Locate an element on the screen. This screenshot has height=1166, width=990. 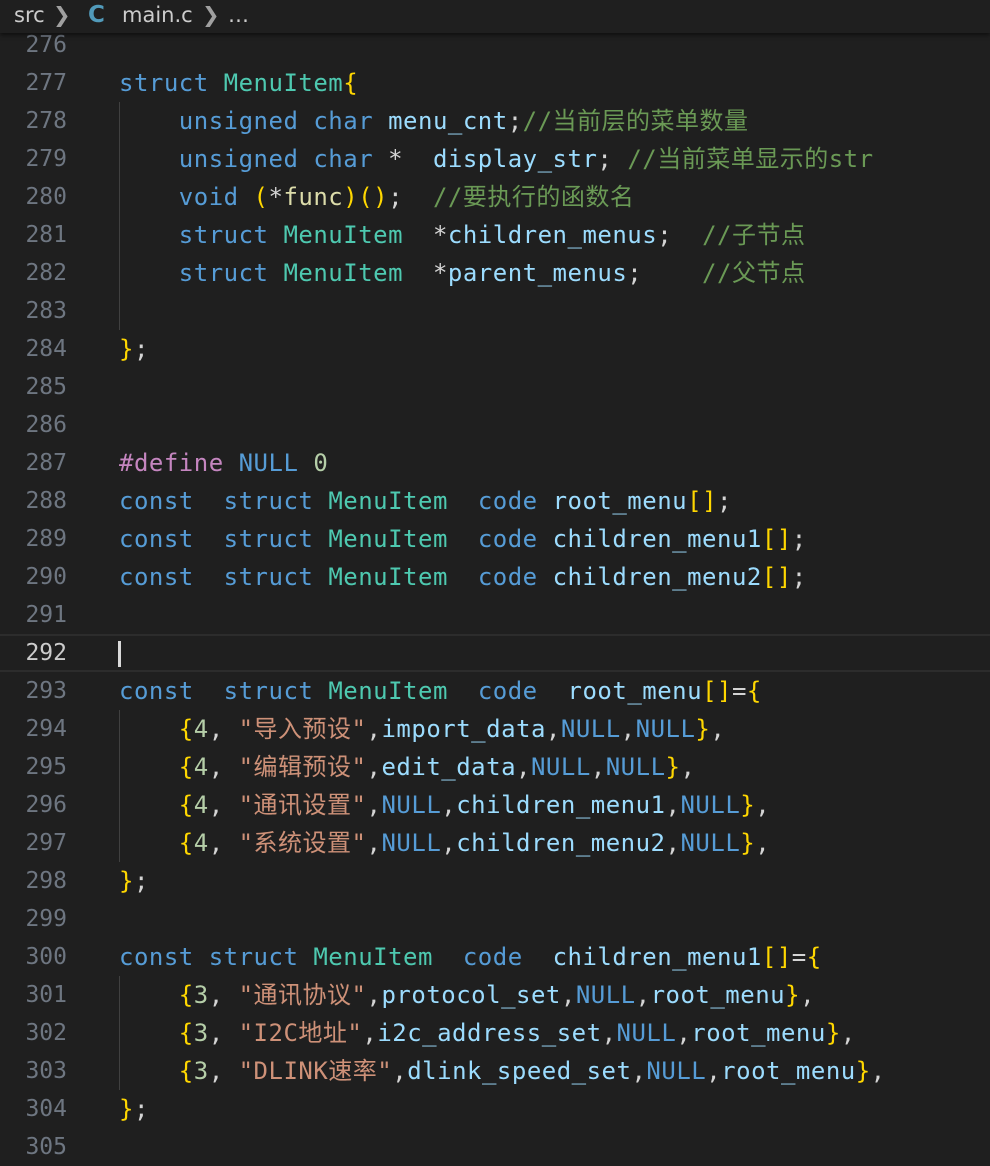
code-text: struct MenuItem *parent_menus; //父节点 is located at coordinates (492, 273).